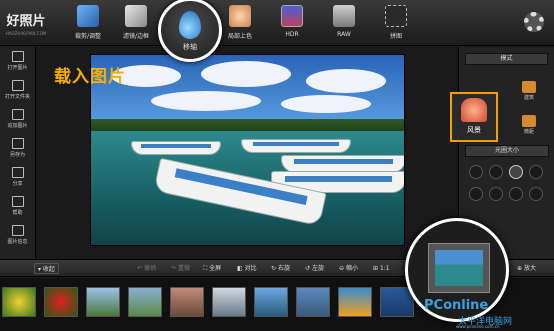  Describe the element at coordinates (136, 16) in the screenshot. I see `filter-icon` at that location.